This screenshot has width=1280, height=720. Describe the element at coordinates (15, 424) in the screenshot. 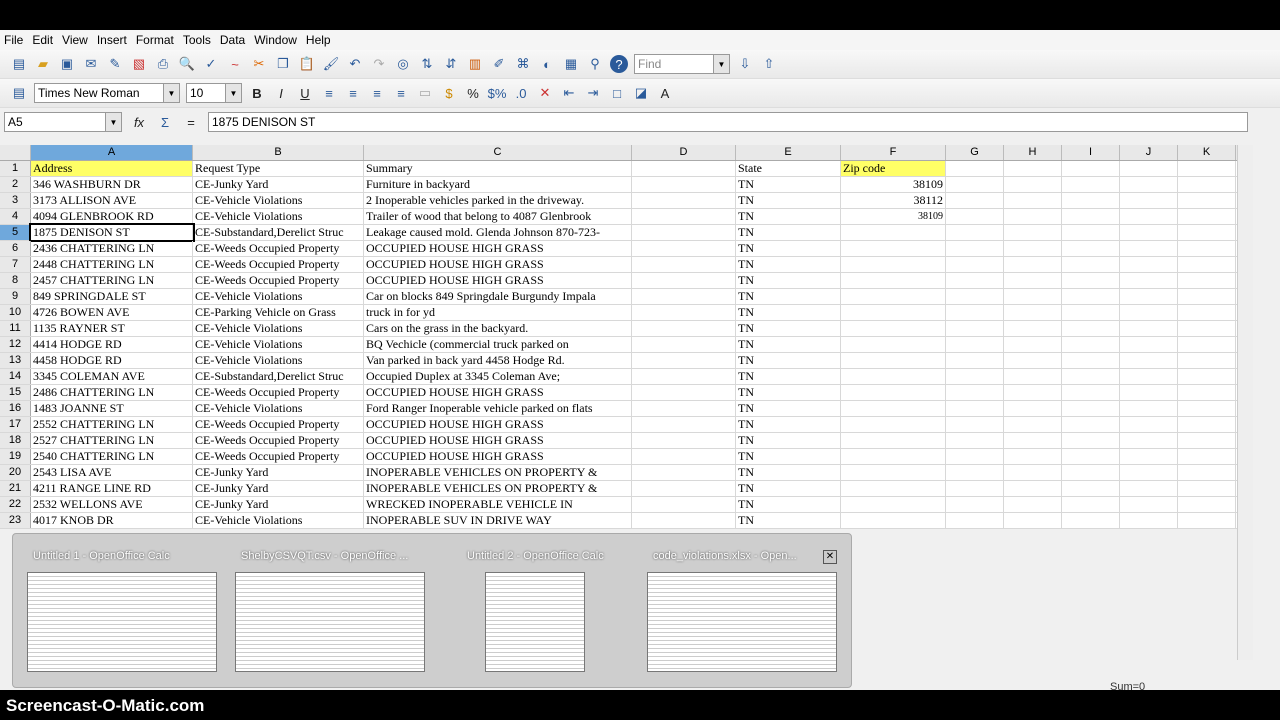

I see `row-header: 17` at that location.